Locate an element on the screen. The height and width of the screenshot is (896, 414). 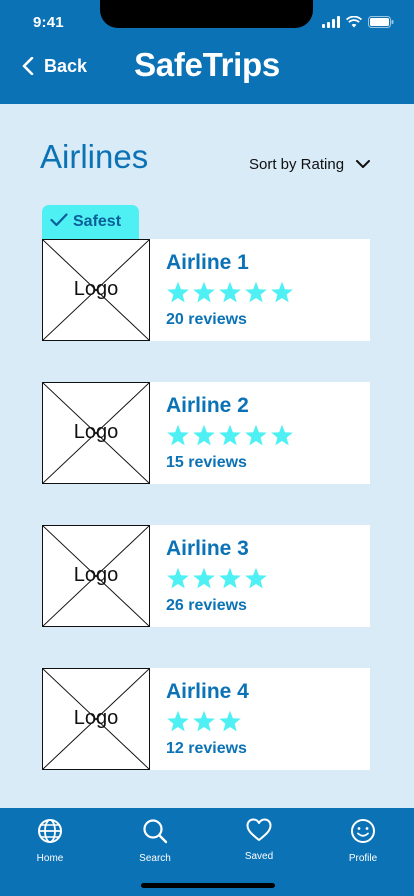
status-time: 9:41 is located at coordinates (48, 22).